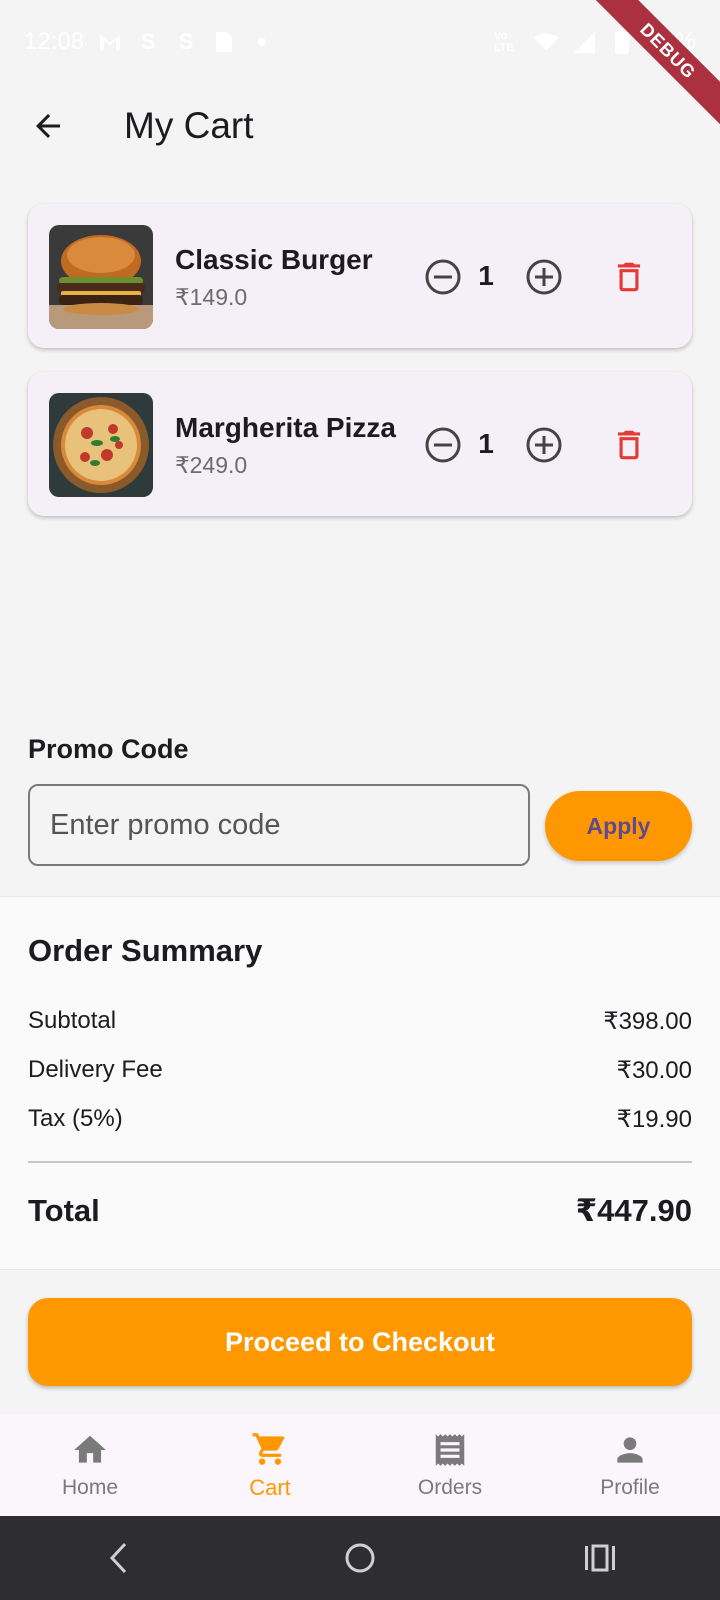  I want to click on circle-home-icon, so click(360, 1558).